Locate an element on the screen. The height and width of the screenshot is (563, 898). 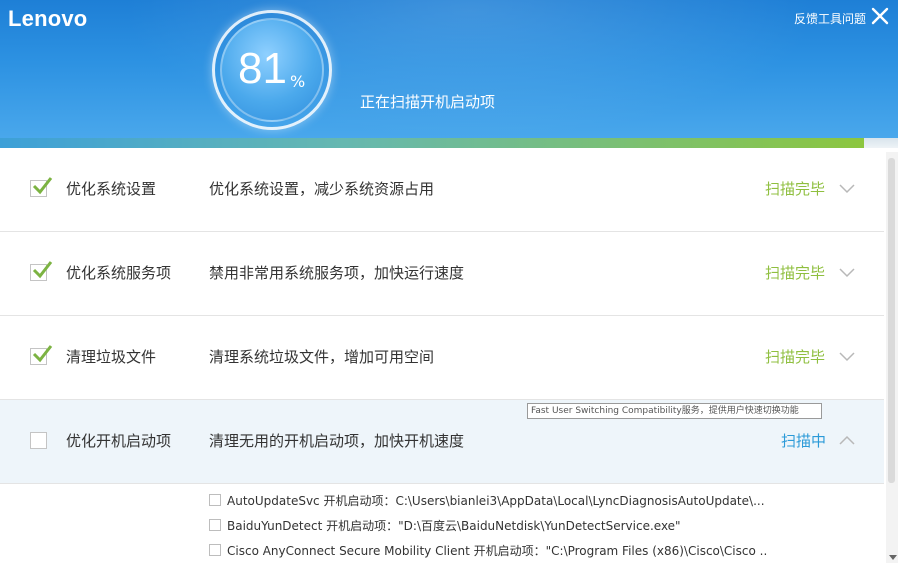
progress-bar-fill is located at coordinates (432, 143).